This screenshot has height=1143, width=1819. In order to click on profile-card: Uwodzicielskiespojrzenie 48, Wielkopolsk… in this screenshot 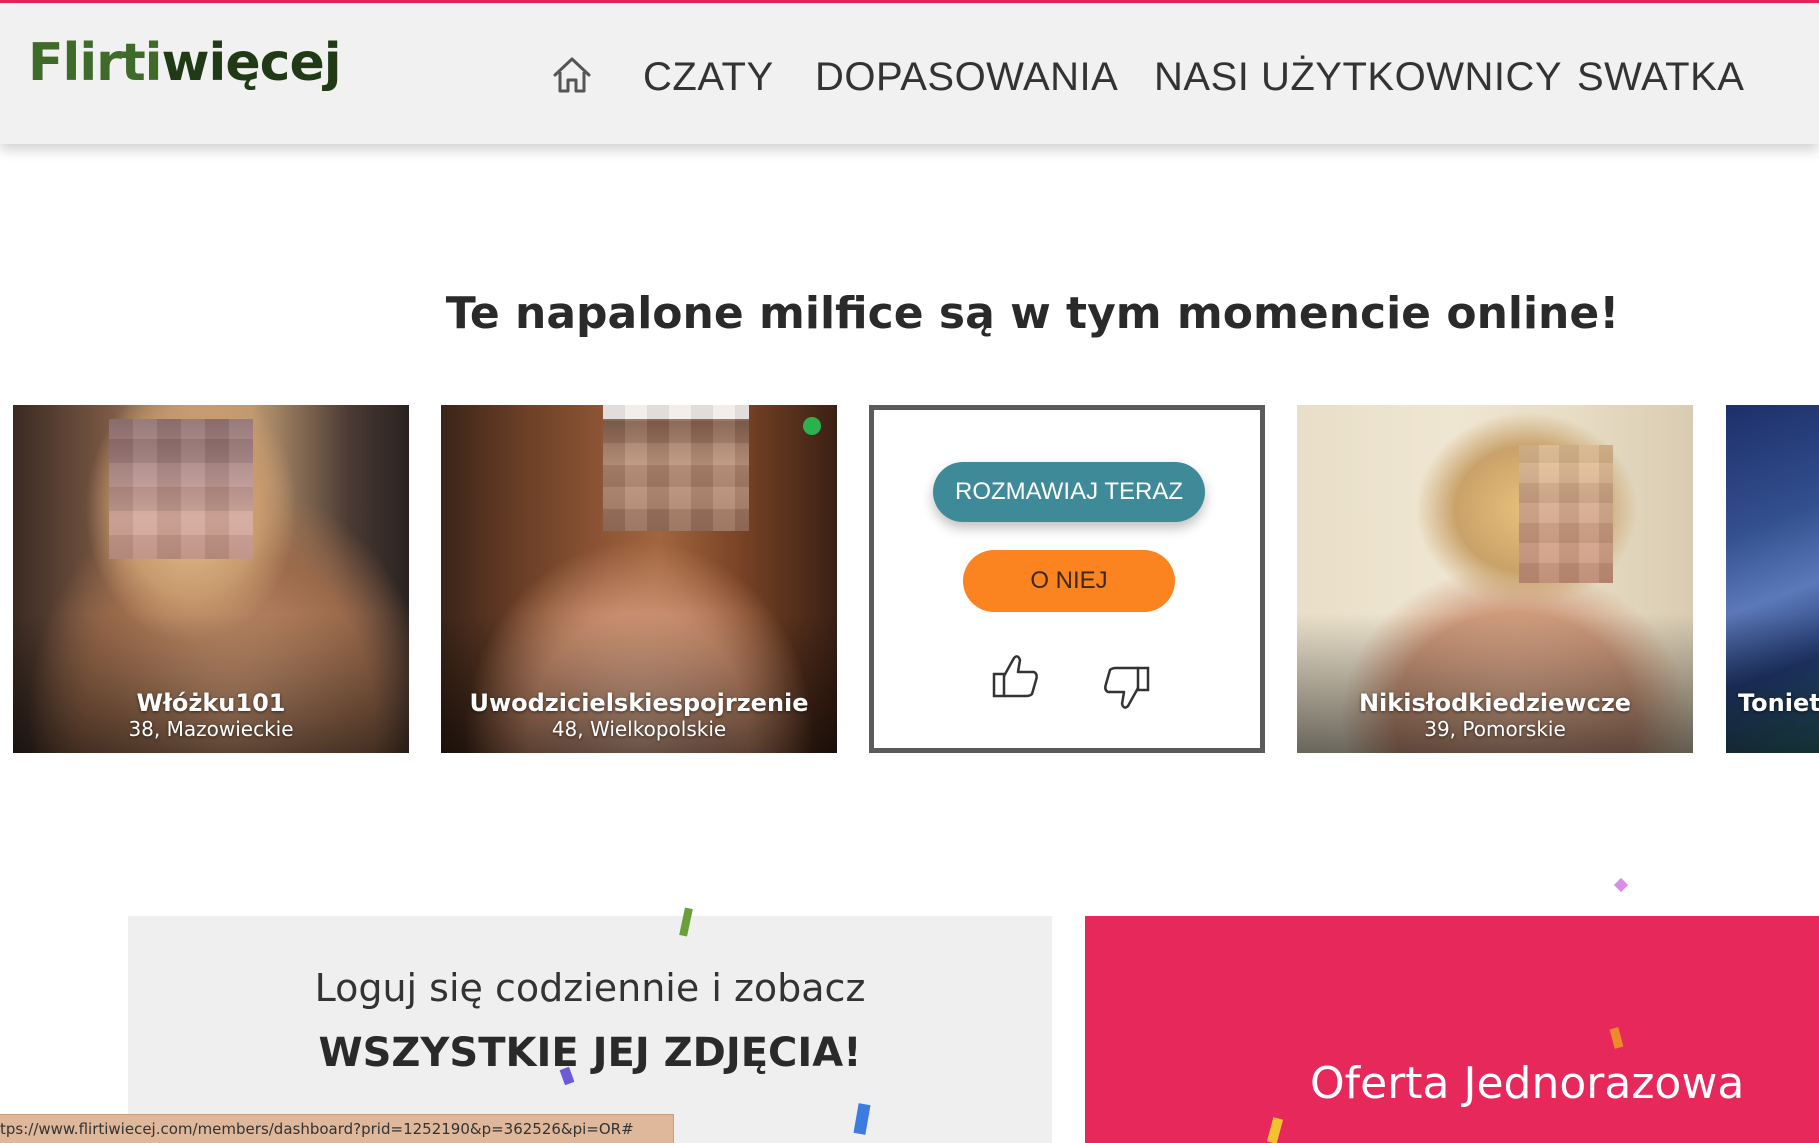, I will do `click(639, 579)`.